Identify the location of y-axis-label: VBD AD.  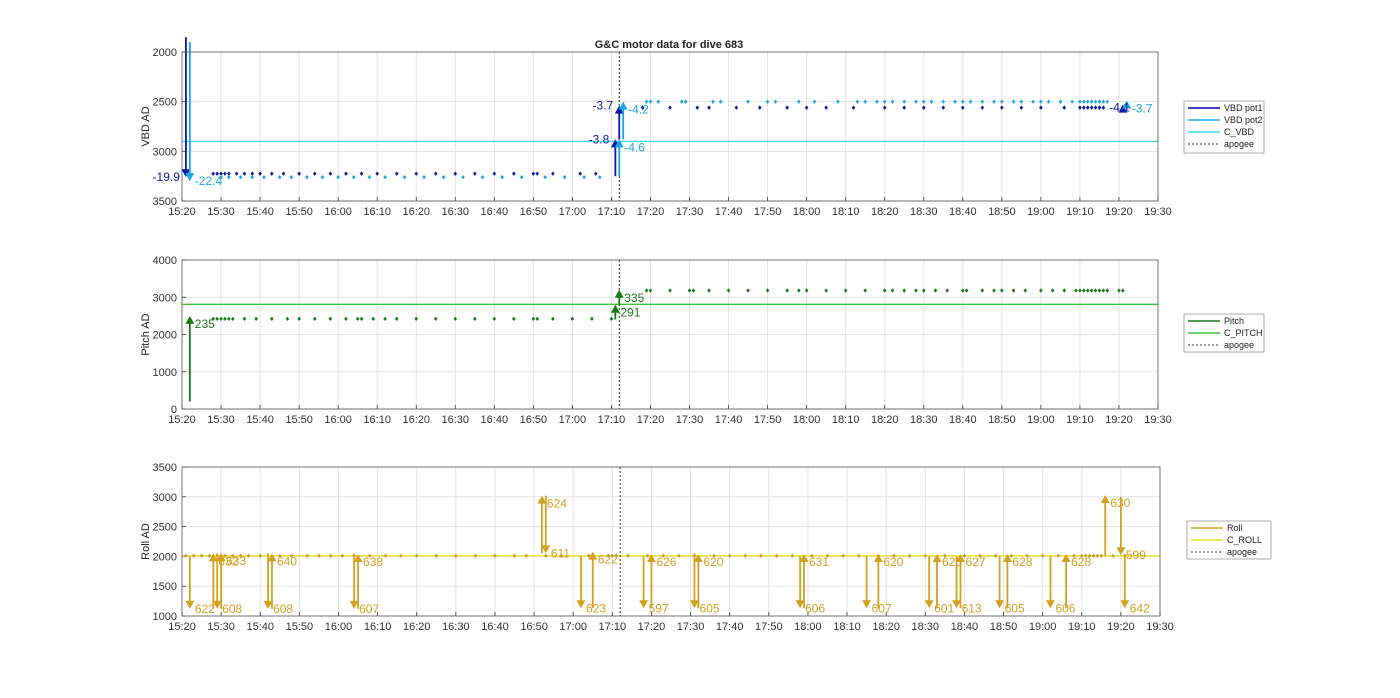
(146, 126).